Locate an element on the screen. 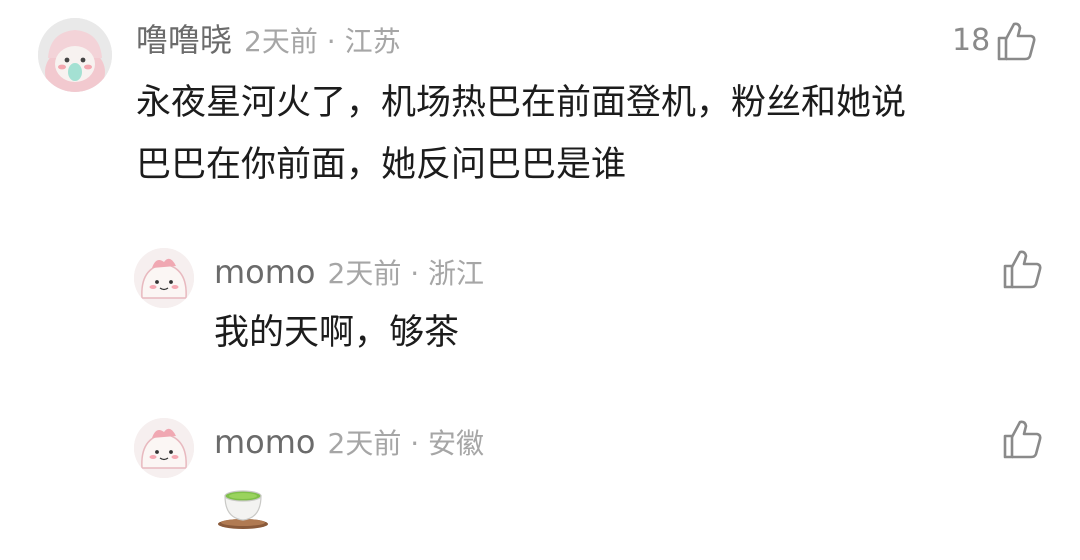 The height and width of the screenshot is (560, 1080). comment-time-location: 2天前 · 江苏 is located at coordinates (322, 41).